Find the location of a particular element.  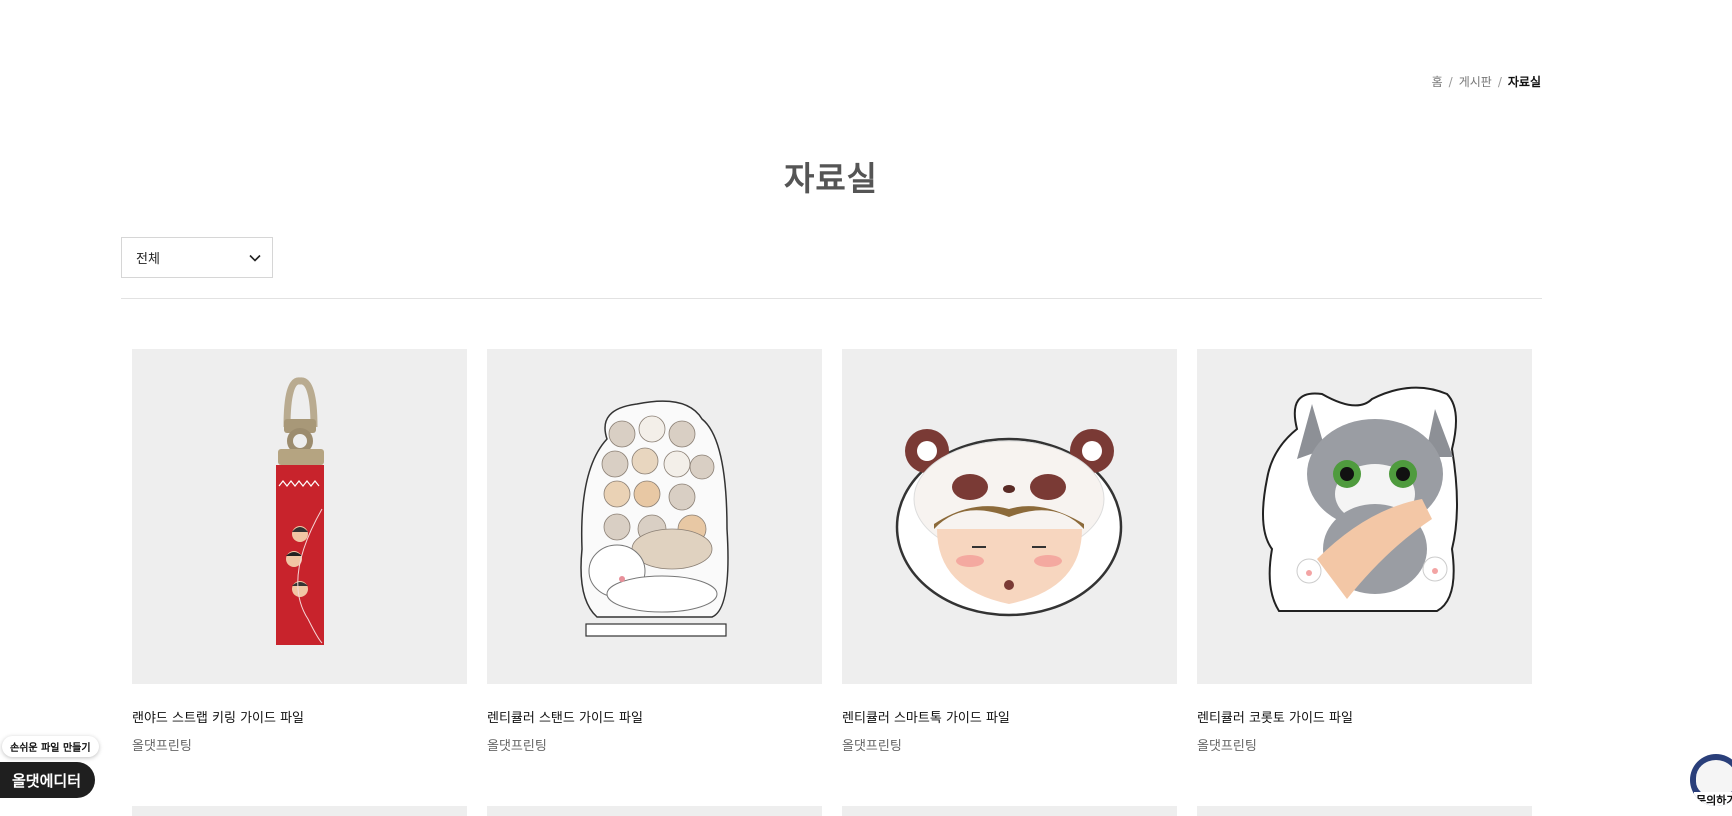

gray-cat-korotto-image is located at coordinates (1360, 499).